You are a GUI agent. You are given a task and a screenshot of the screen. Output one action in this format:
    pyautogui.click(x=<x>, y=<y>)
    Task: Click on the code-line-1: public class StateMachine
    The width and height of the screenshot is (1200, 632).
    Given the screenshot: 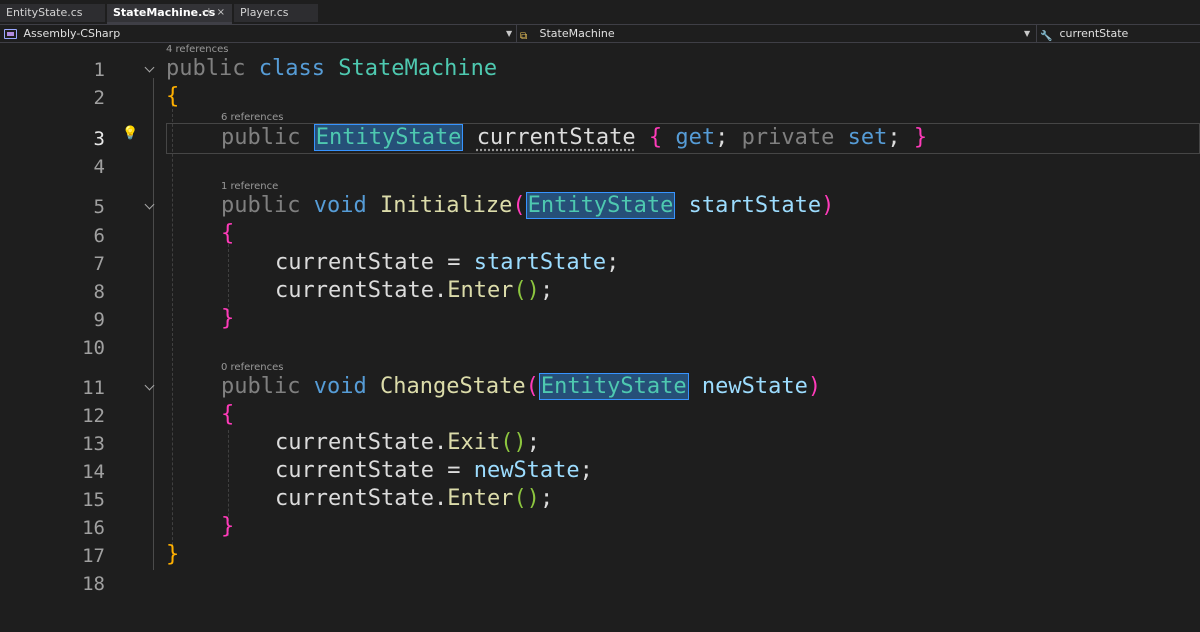 What is the action you would take?
    pyautogui.click(x=331, y=68)
    